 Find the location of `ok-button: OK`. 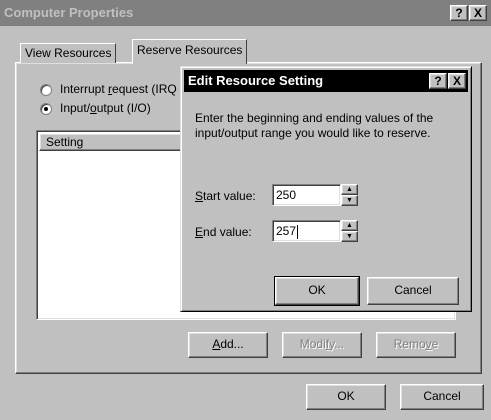

ok-button: OK is located at coordinates (346, 397).